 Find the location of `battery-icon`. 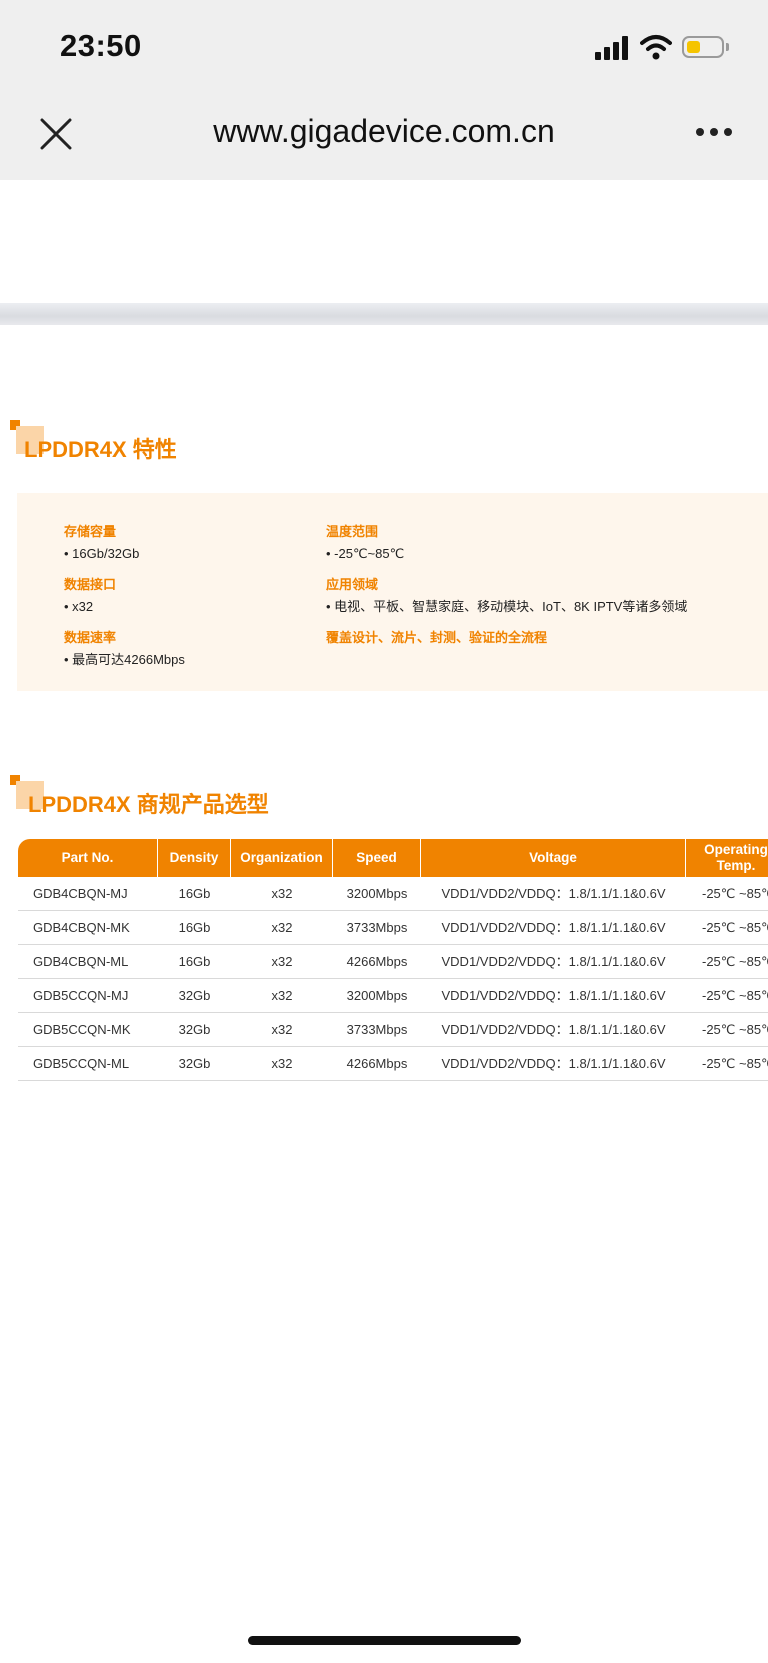

battery-icon is located at coordinates (703, 47).